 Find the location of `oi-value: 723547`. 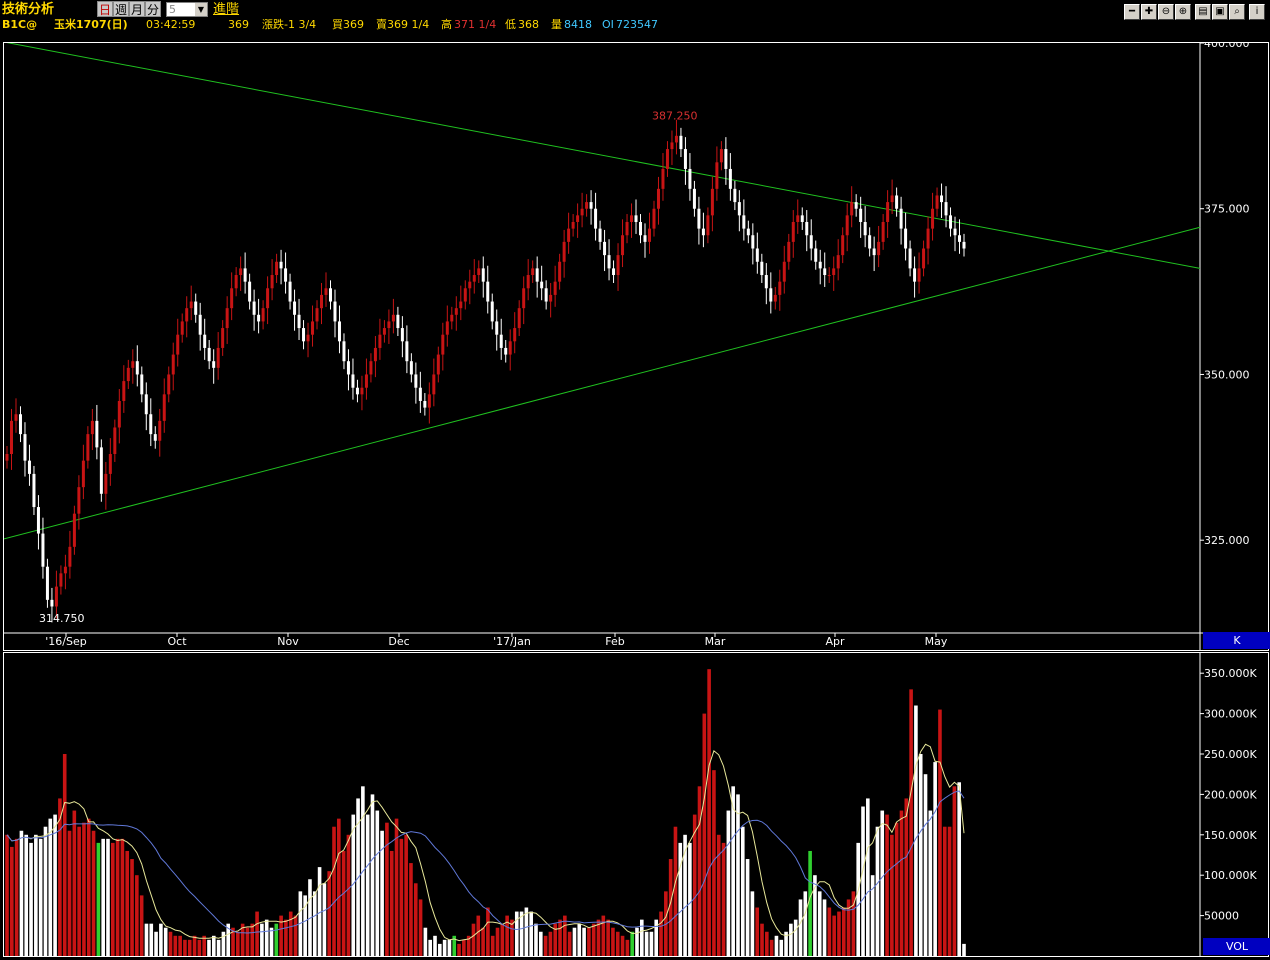

oi-value: 723547 is located at coordinates (637, 24).